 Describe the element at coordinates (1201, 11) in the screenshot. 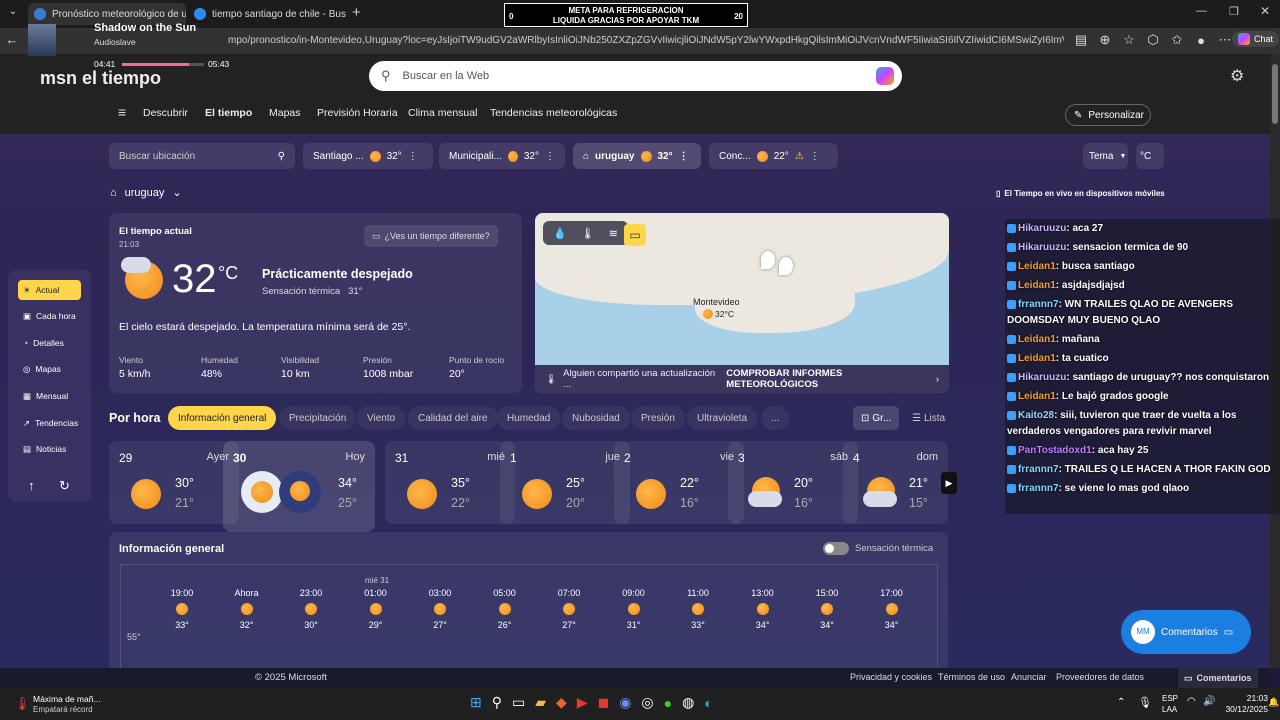

I see `minimize-icon: —` at that location.